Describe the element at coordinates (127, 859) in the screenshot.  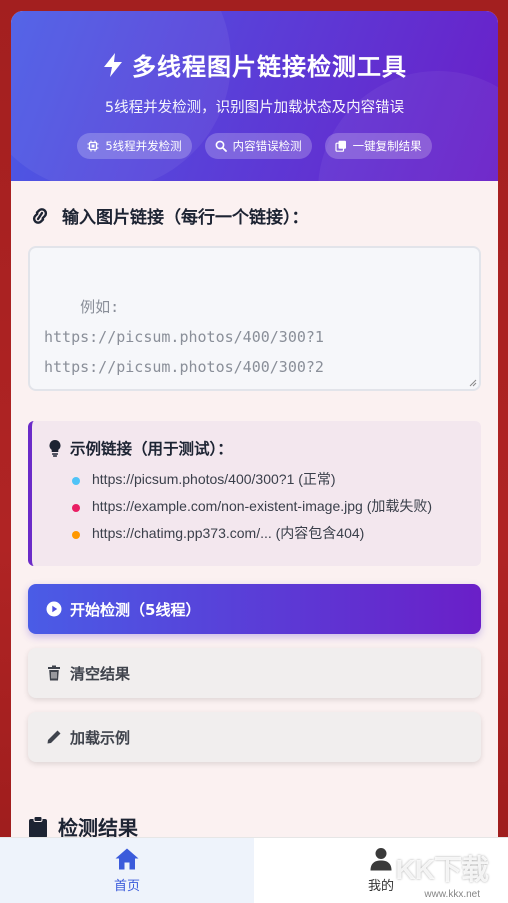
I see `home-icon` at that location.